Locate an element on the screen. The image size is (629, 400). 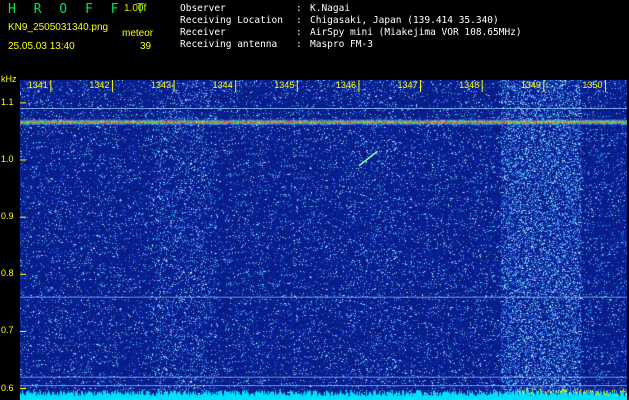
filename-label: KN9_2505031340.png is located at coordinates (58, 27).